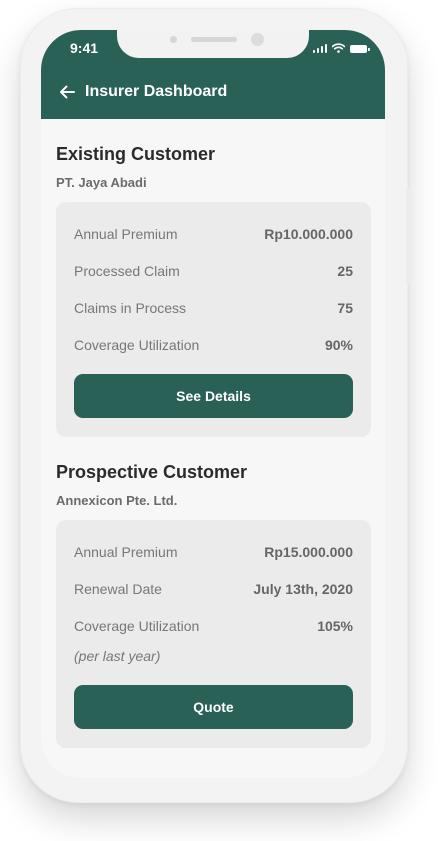  Describe the element at coordinates (117, 500) in the screenshot. I see `prospective-customer-company: Annexicon Pte. Ltd.` at that location.